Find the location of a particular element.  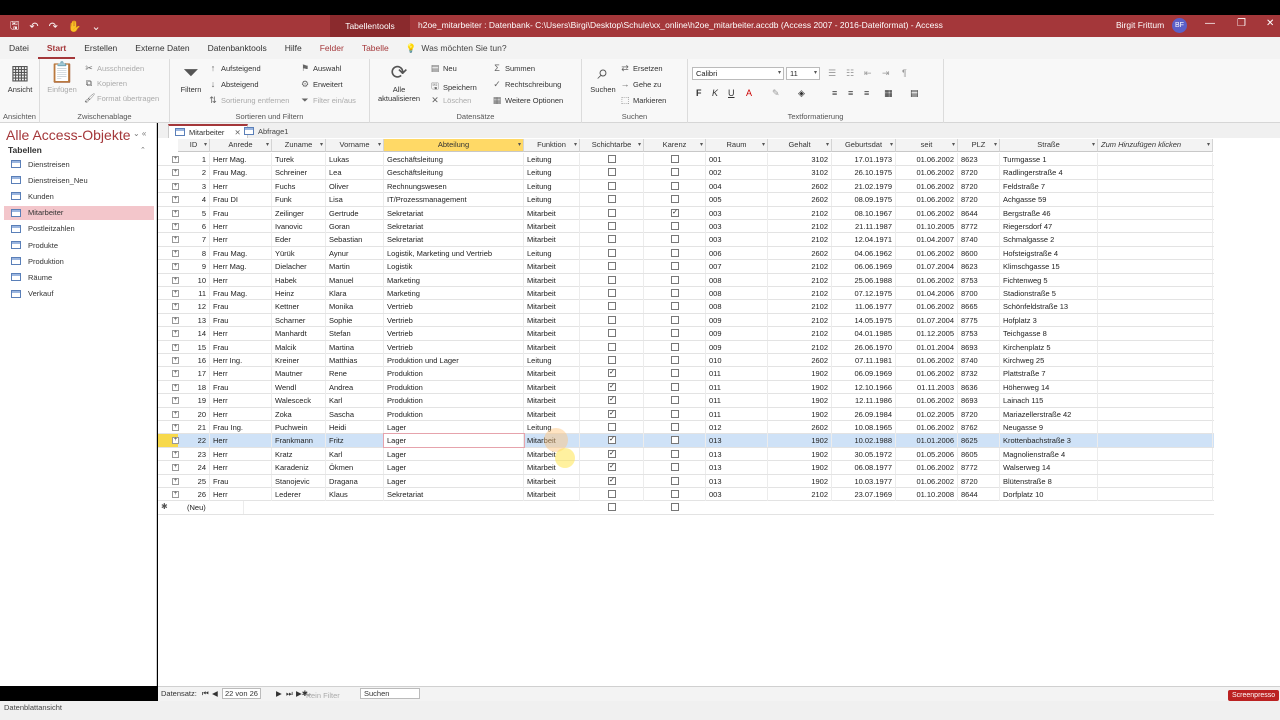

nav-item-postleitzahlen: Postleitzahlen is located at coordinates (79, 229).